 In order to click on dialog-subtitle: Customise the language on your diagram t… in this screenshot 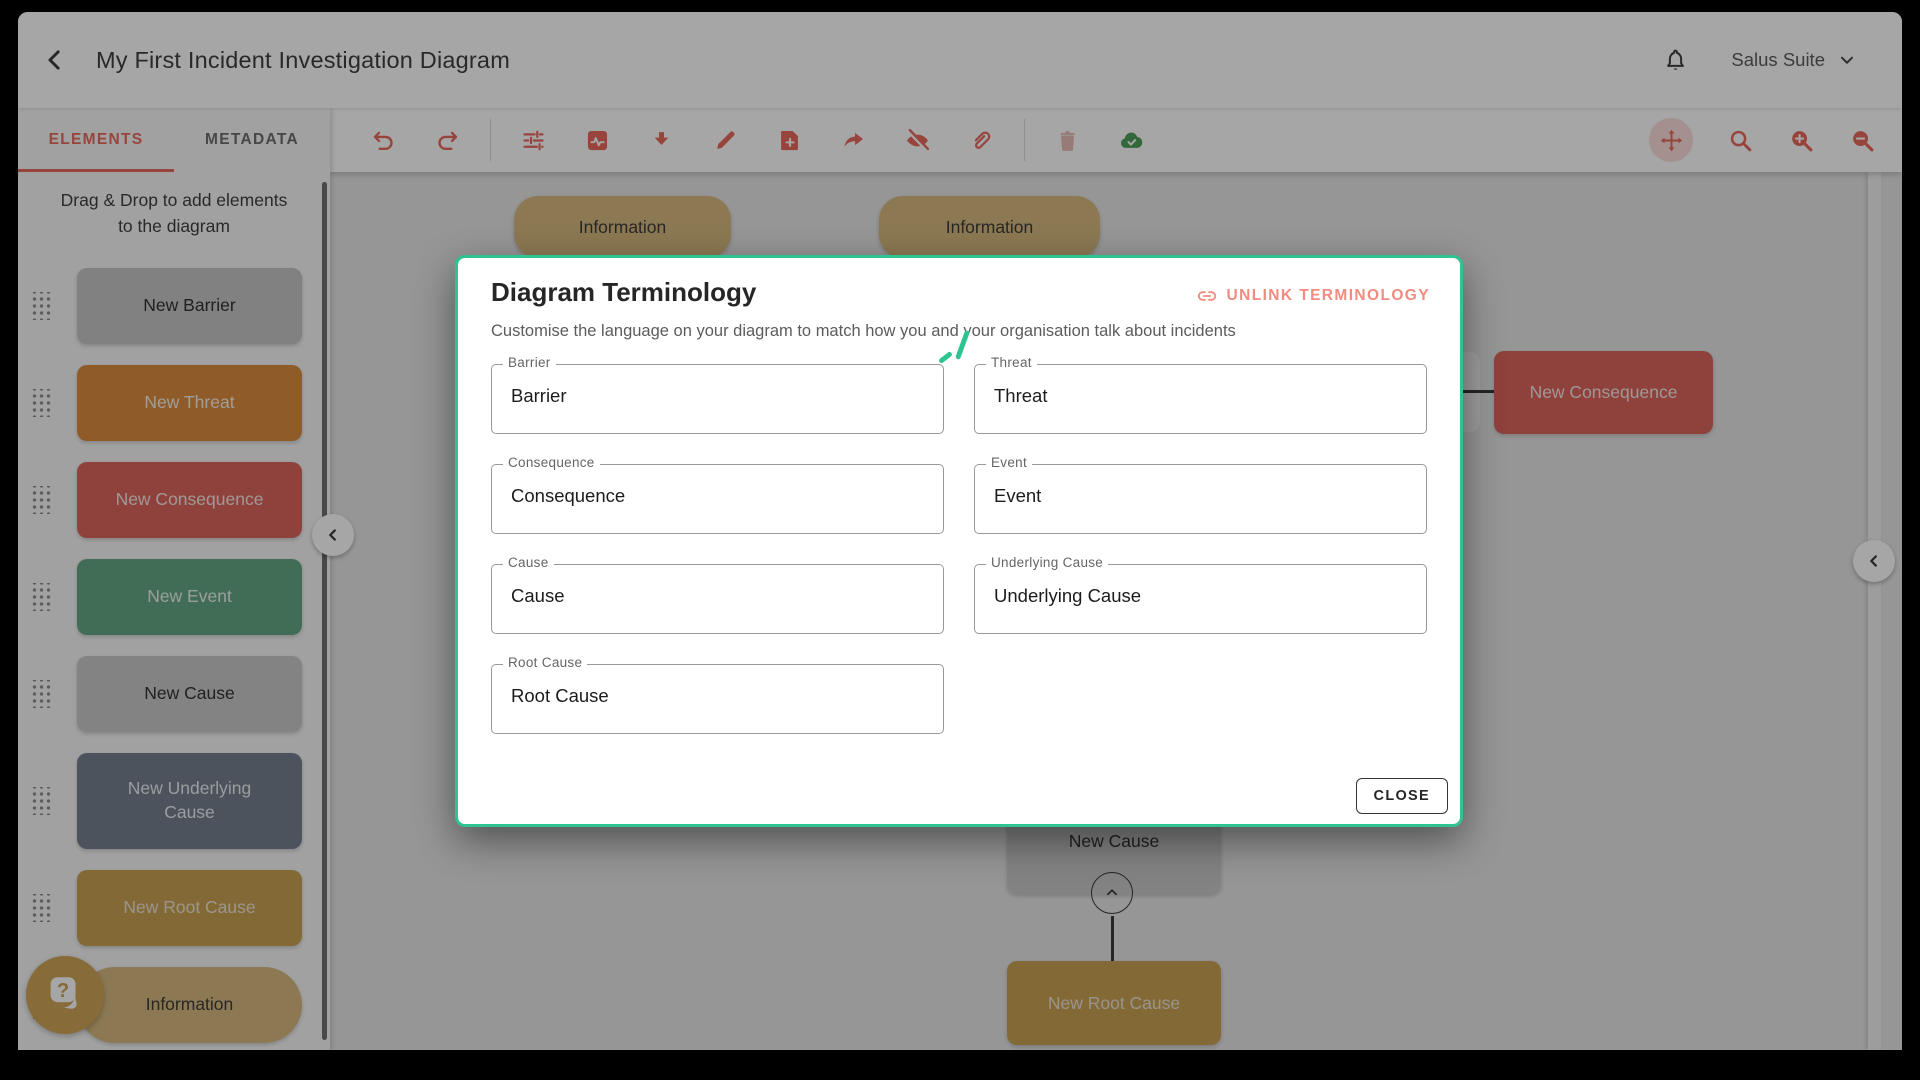, I will do `click(863, 331)`.